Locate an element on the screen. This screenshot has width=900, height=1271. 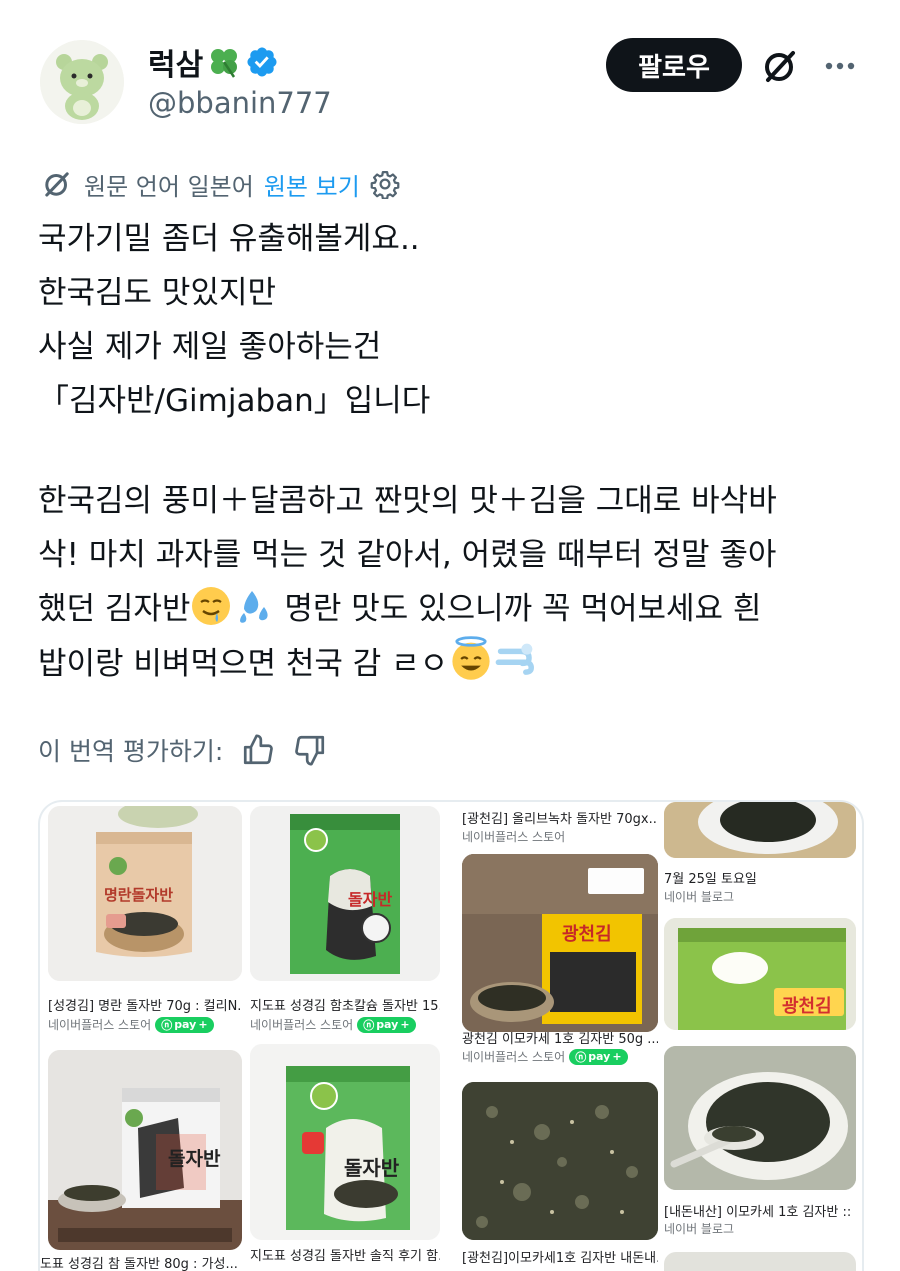
halo-face-emoji-icon is located at coordinates (471, 658).